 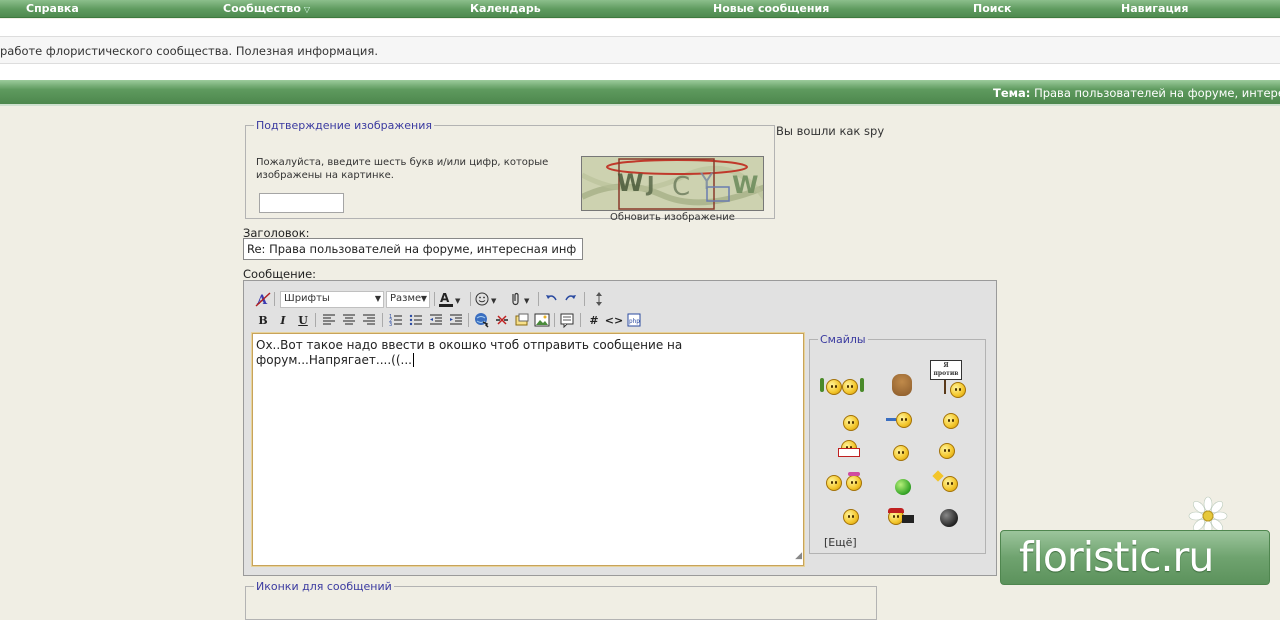 I want to click on smiley-frown, so click(x=901, y=453).